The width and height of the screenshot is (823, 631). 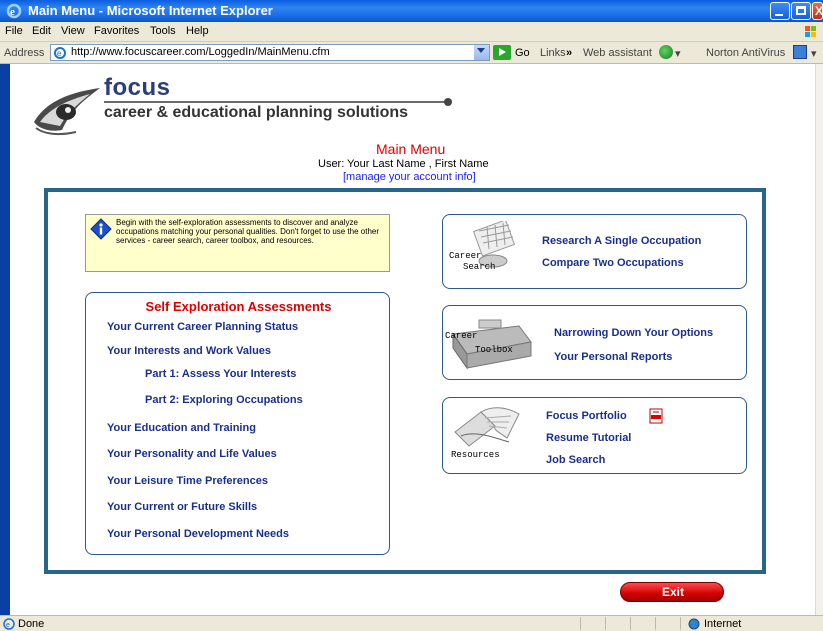 I want to click on zone-label: Internet, so click(x=723, y=624).